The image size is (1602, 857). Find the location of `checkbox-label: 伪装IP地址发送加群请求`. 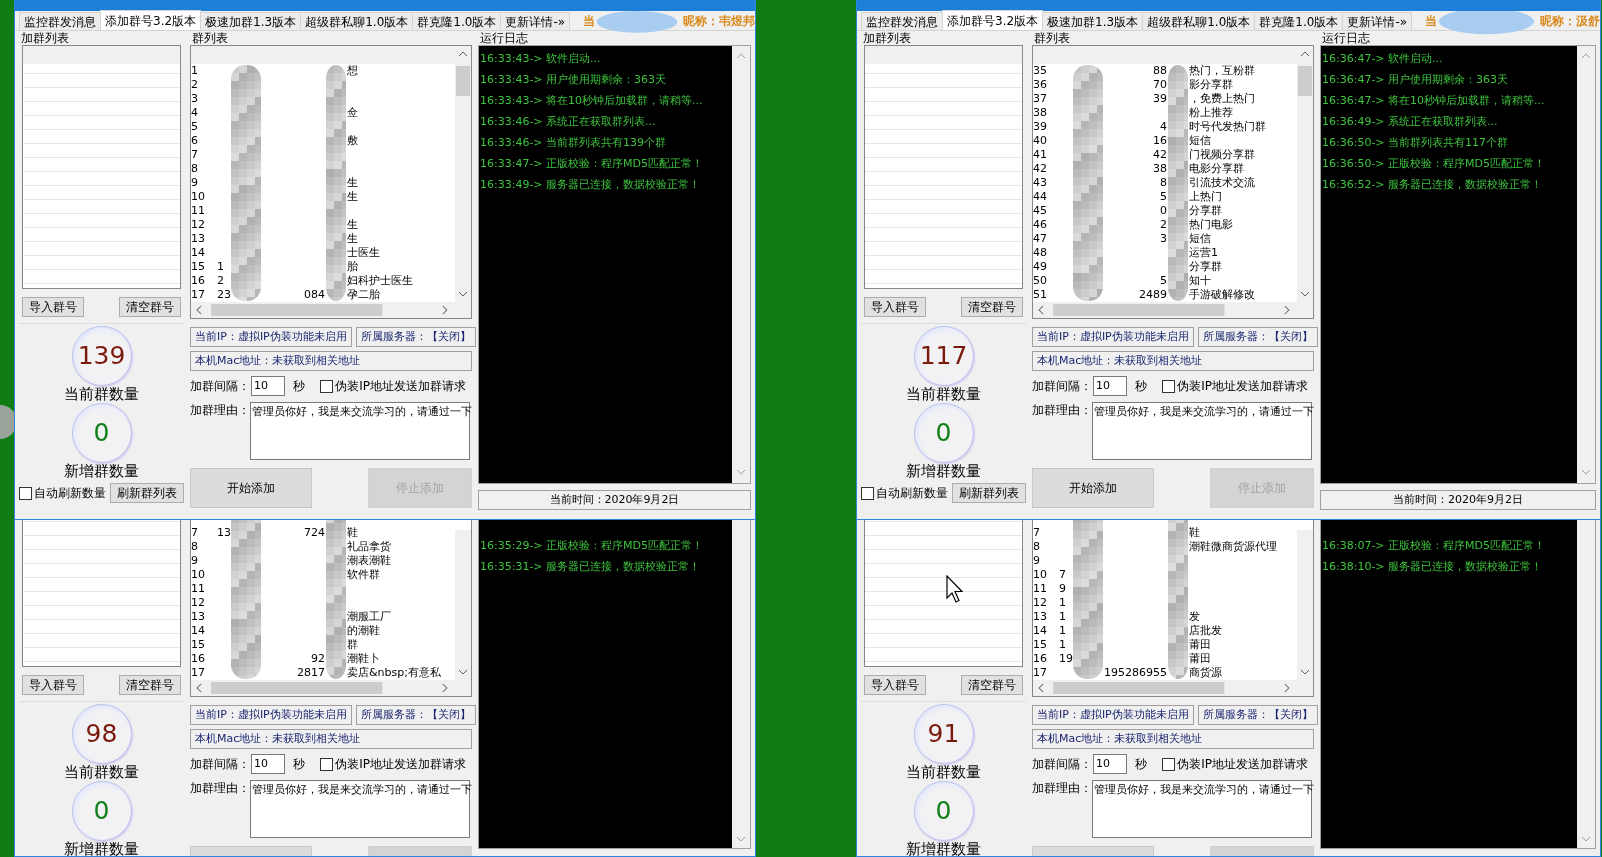

checkbox-label: 伪装IP地址发送加群请求 is located at coordinates (400, 764).